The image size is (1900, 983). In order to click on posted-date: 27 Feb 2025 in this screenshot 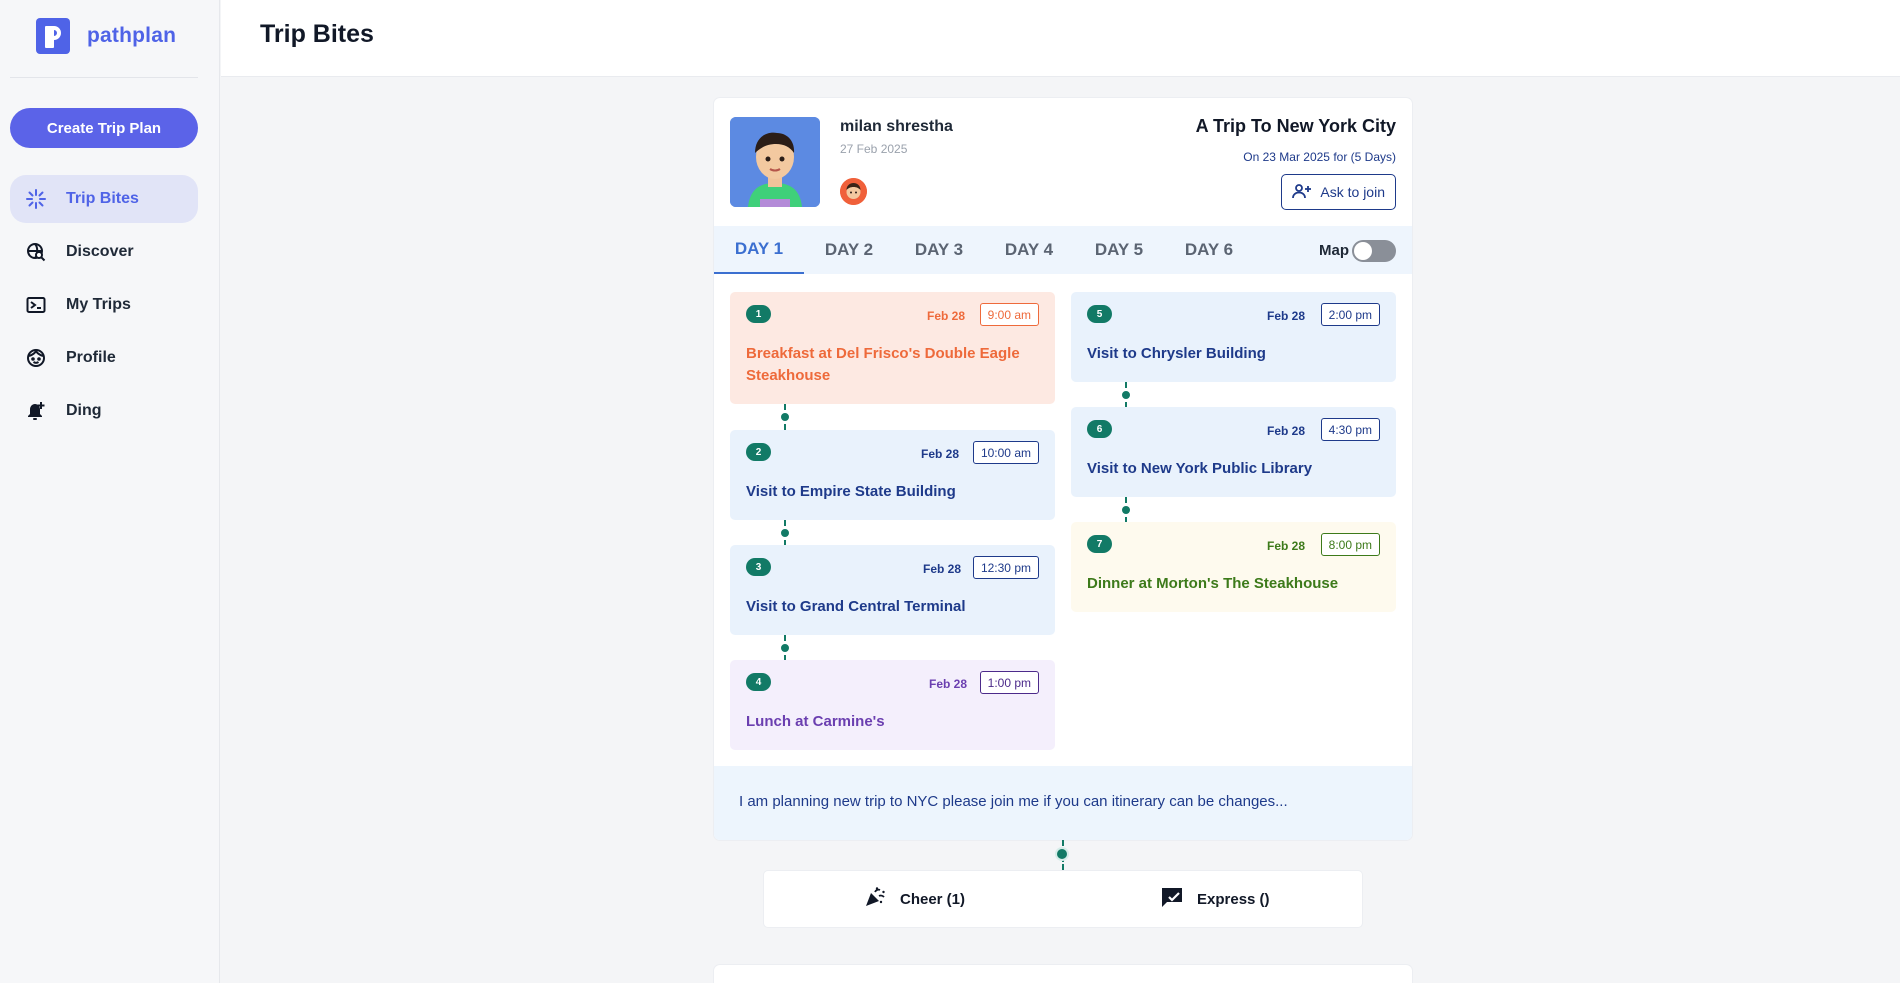, I will do `click(874, 149)`.